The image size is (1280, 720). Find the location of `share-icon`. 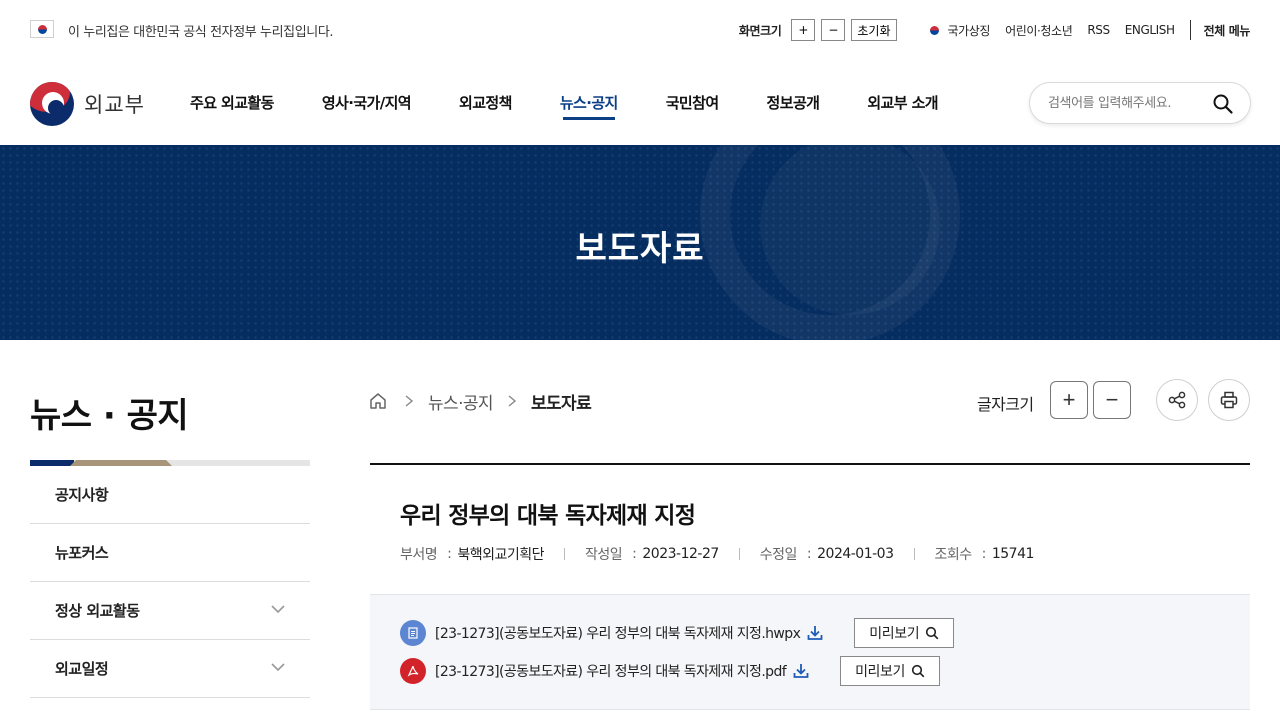

share-icon is located at coordinates (1177, 400).